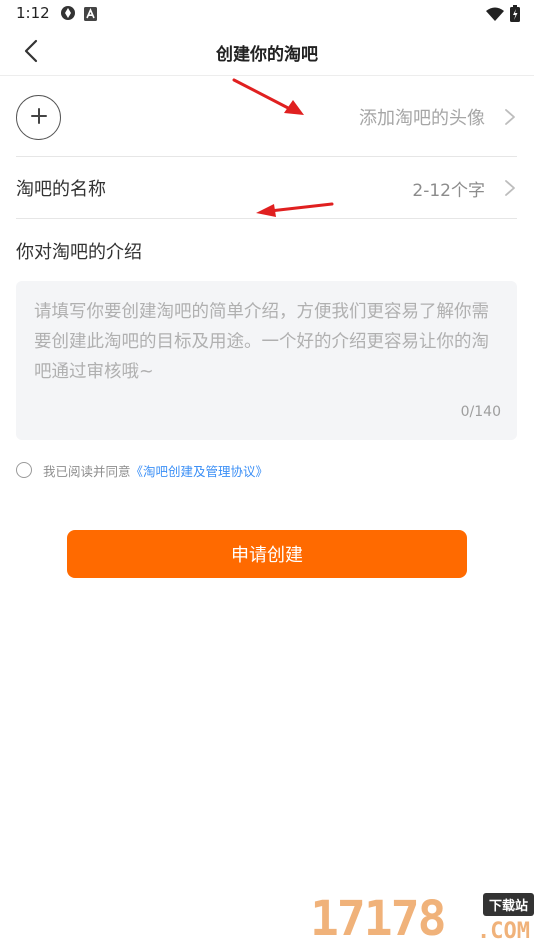 The width and height of the screenshot is (534, 950). What do you see at coordinates (503, 931) in the screenshot?
I see `watermark-suffix: .COM` at bounding box center [503, 931].